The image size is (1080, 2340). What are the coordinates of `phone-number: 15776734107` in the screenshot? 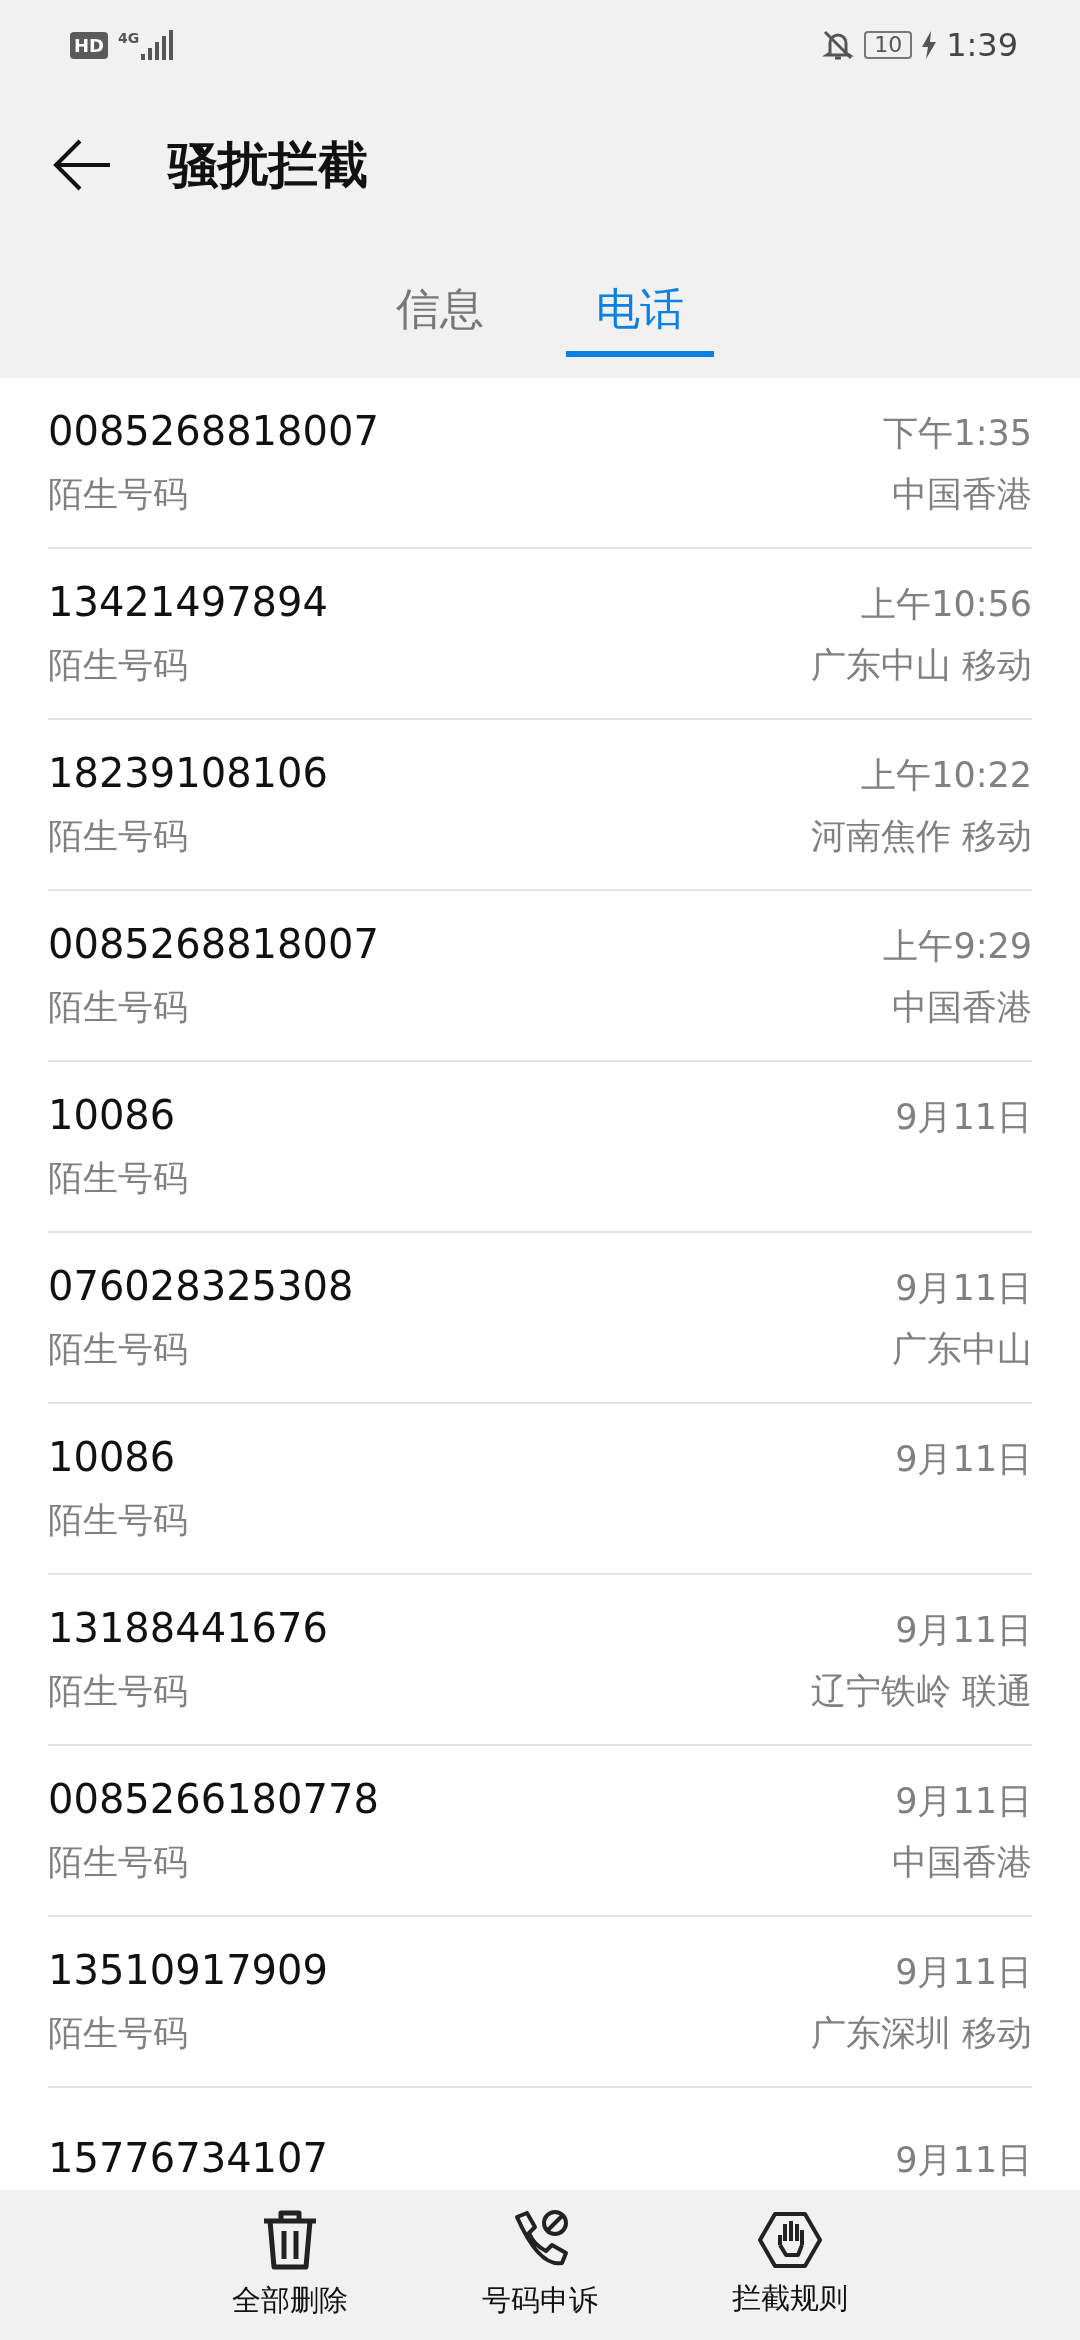 It's located at (188, 2158).